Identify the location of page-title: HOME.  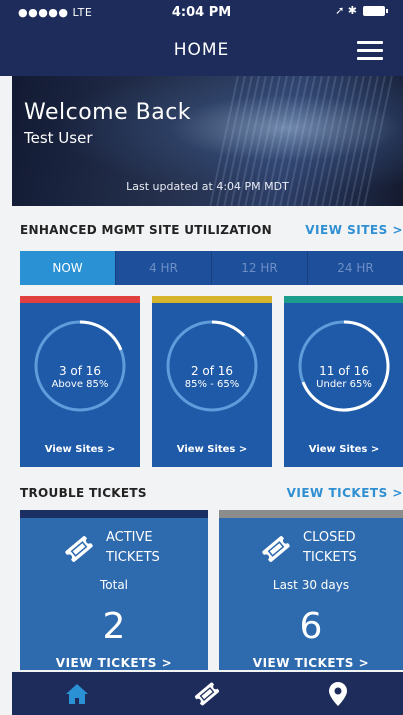
(201, 50).